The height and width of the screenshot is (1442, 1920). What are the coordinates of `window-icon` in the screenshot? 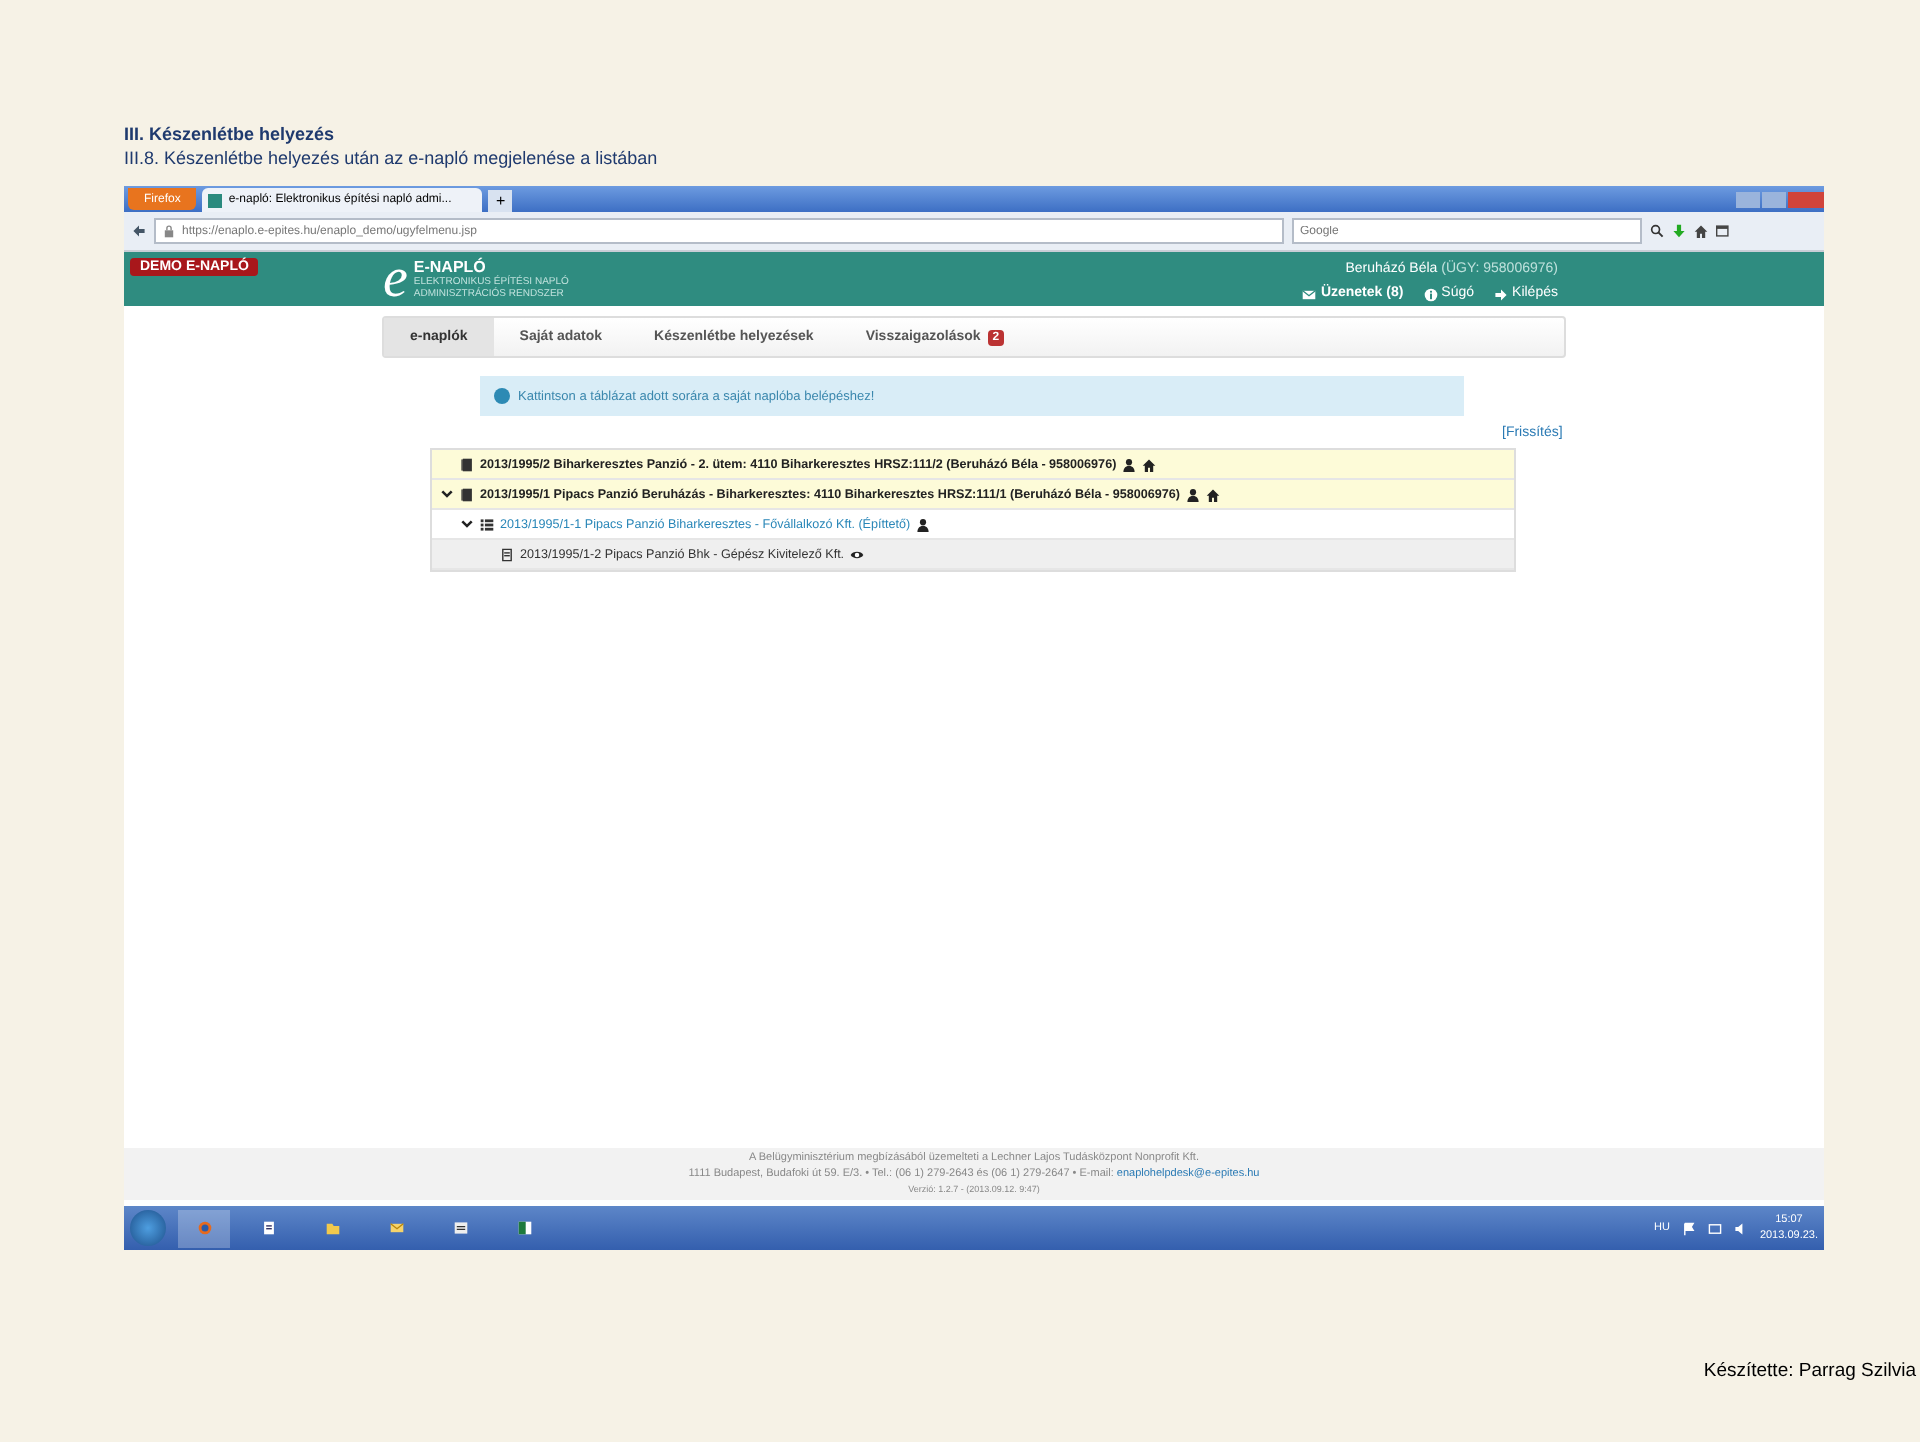 It's located at (1723, 231).